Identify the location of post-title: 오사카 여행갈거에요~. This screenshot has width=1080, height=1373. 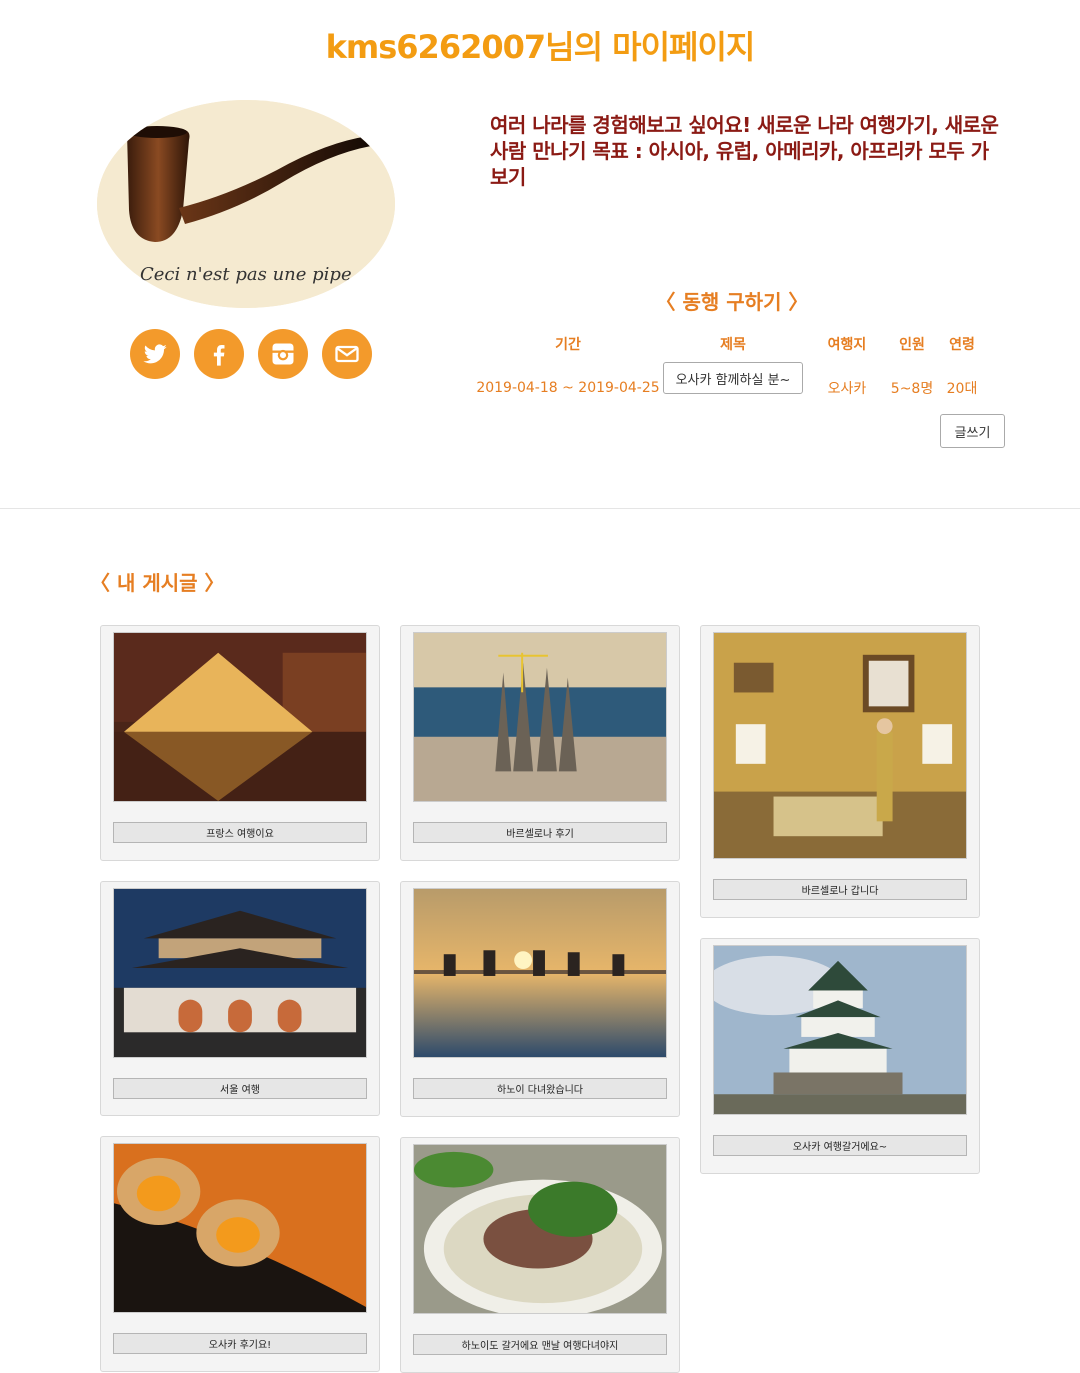
(840, 1145).